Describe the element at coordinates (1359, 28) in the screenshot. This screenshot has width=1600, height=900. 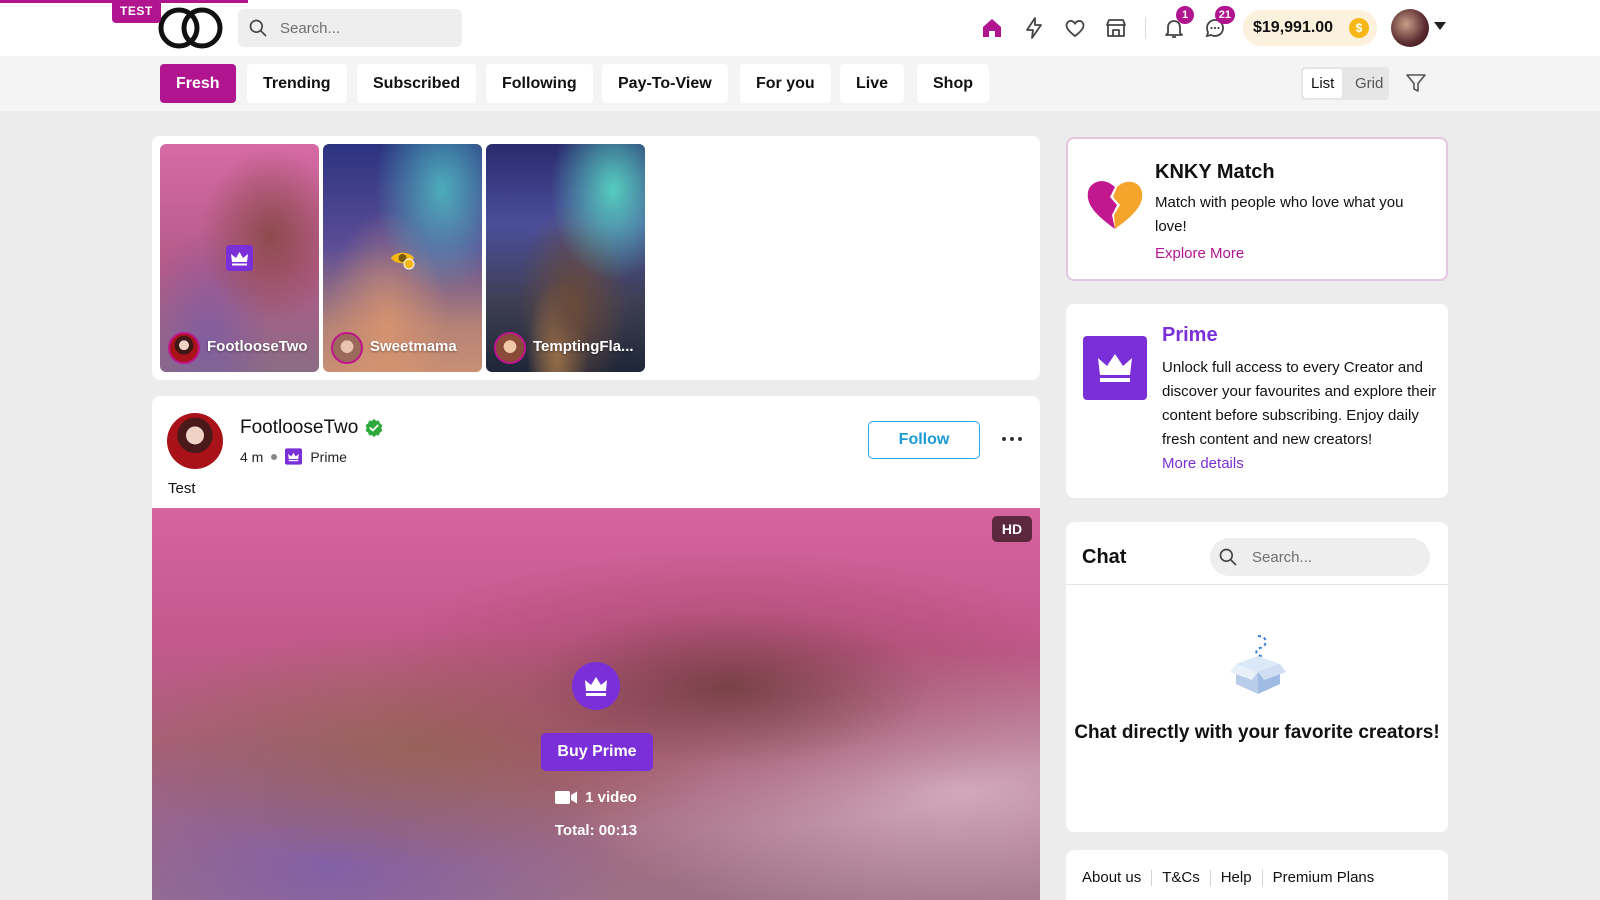
I see `coin-icon: $` at that location.